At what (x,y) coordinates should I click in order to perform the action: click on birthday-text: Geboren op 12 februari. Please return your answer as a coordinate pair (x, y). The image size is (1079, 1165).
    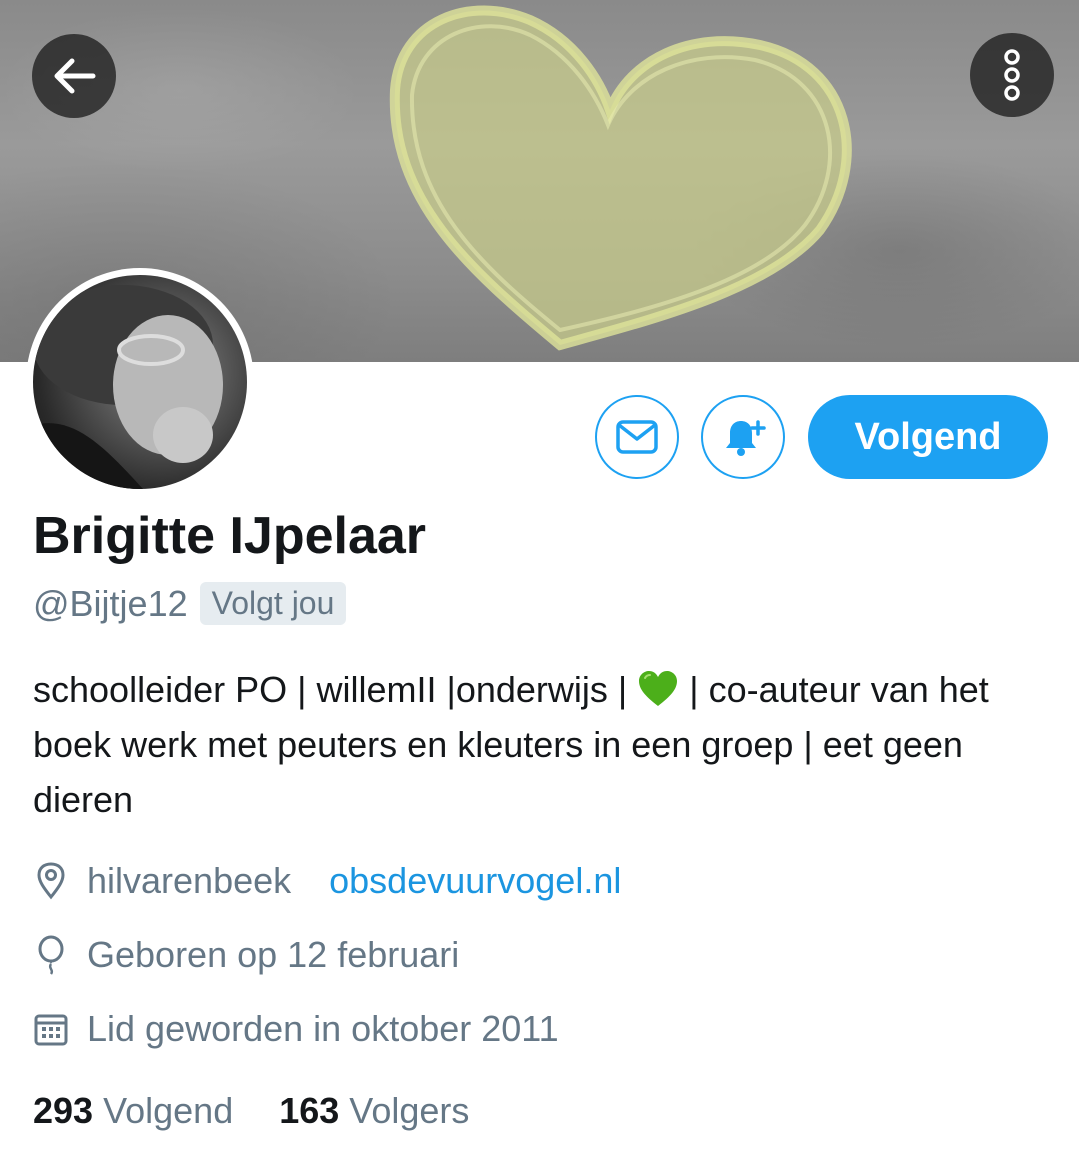
    Looking at the image, I should click on (273, 954).